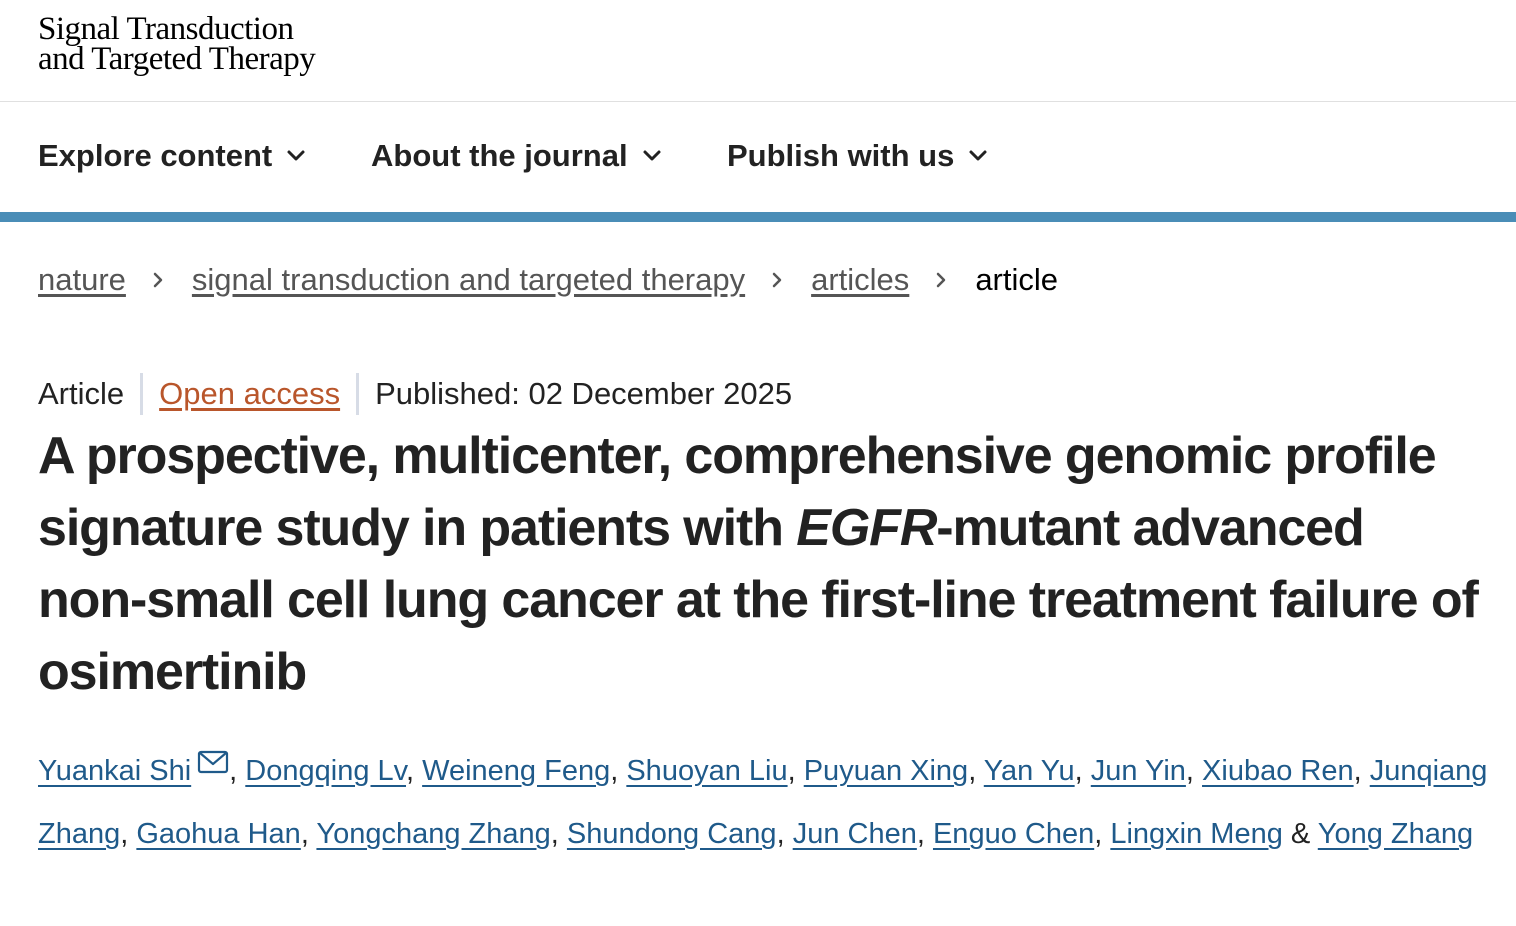  I want to click on logo-line-1: Signal Transduction, so click(166, 29).